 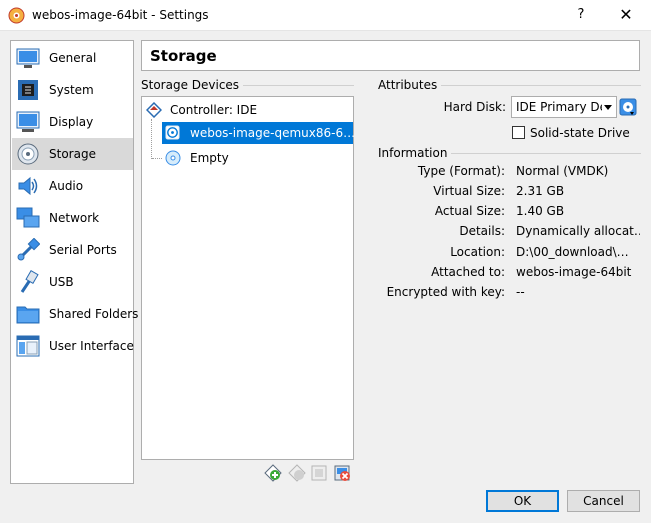 I want to click on sidebar-item-label: Display, so click(x=71, y=122).